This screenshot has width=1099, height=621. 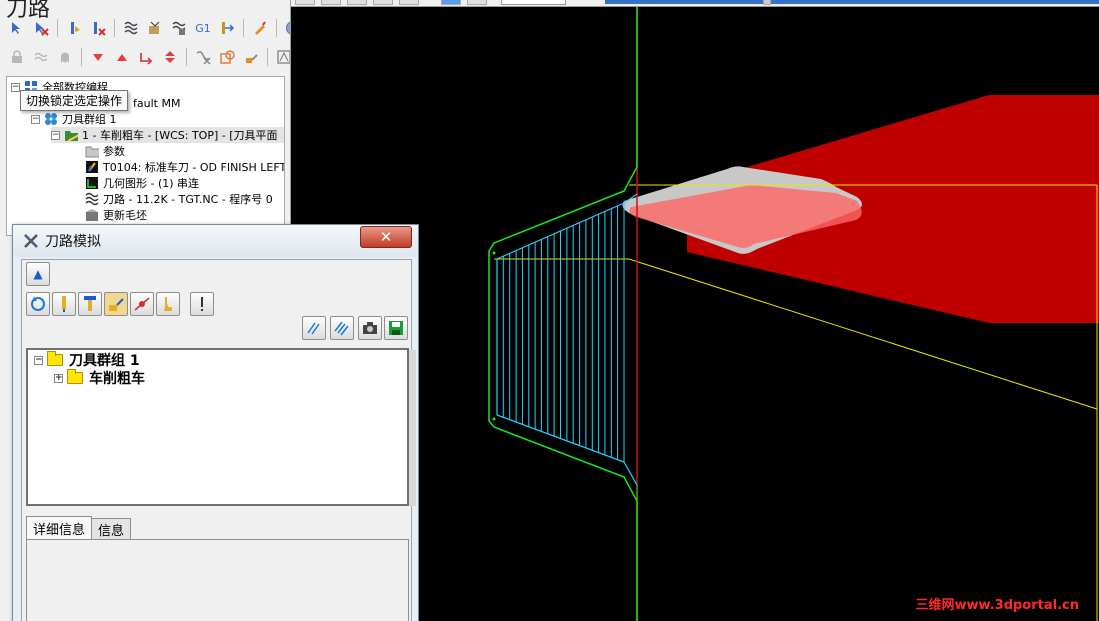 What do you see at coordinates (281, 57) in the screenshot?
I see `toolpath-editor-icon` at bounding box center [281, 57].